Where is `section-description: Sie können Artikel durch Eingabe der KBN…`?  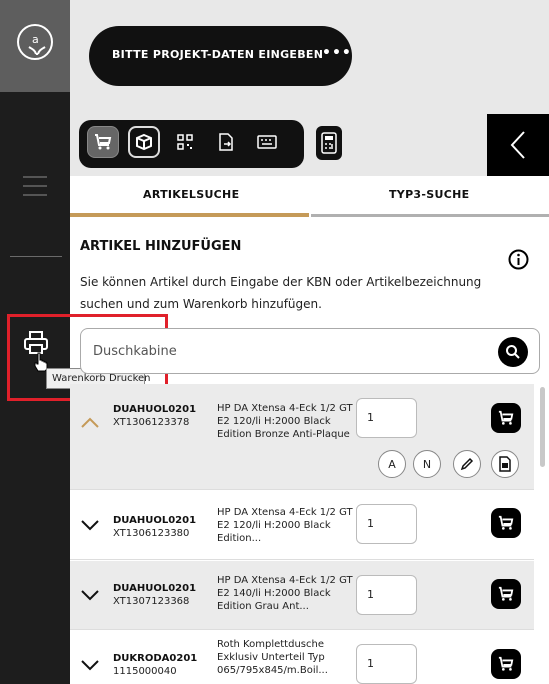
section-description: Sie können Artikel durch Eingabe der KBN… is located at coordinates (281, 293).